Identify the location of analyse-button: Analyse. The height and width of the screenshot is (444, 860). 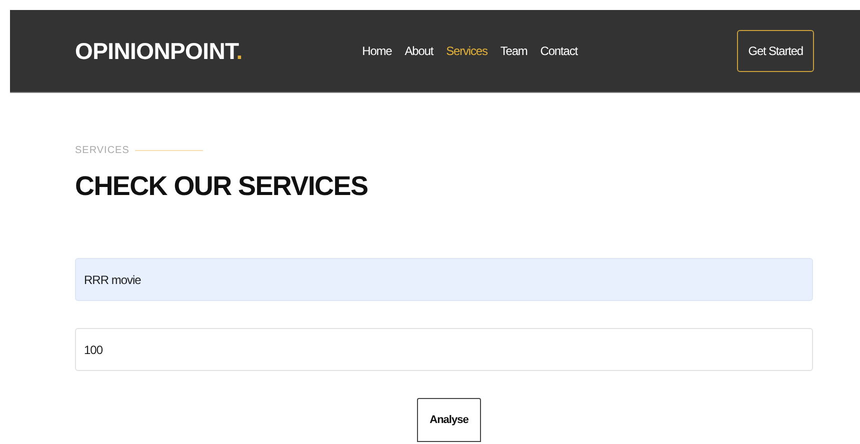
(449, 420).